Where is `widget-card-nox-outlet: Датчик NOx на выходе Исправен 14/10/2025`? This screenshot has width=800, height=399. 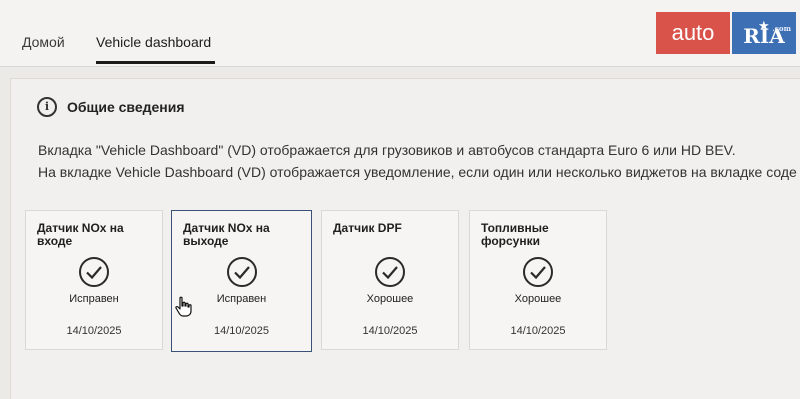
widget-card-nox-outlet: Датчик NOx на выходе Исправен 14/10/2025 is located at coordinates (241, 281).